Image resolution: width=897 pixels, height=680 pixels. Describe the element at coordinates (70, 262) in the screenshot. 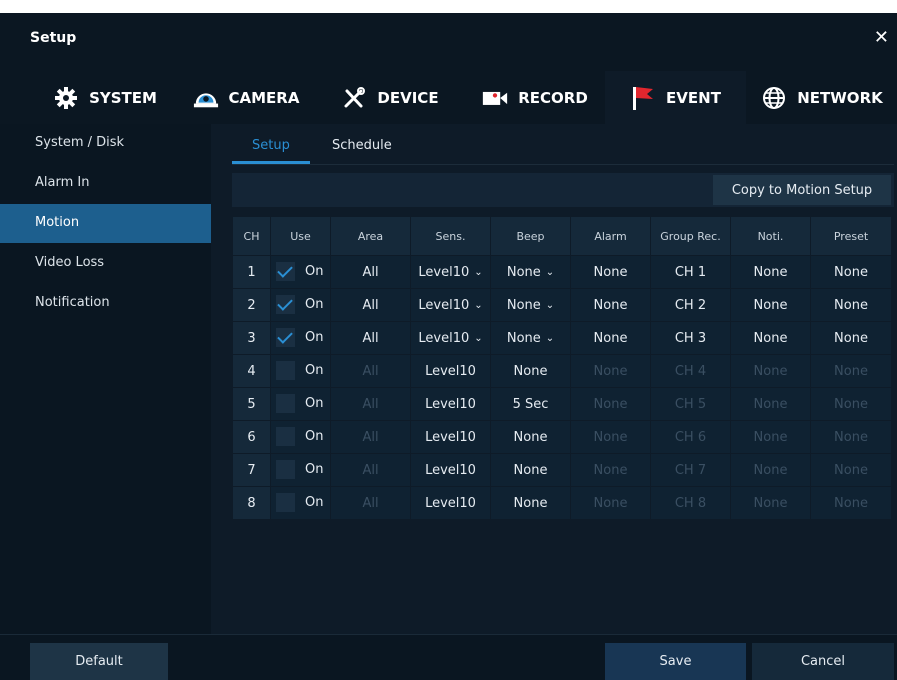

I see `sidebar-item-label: Video Loss` at that location.